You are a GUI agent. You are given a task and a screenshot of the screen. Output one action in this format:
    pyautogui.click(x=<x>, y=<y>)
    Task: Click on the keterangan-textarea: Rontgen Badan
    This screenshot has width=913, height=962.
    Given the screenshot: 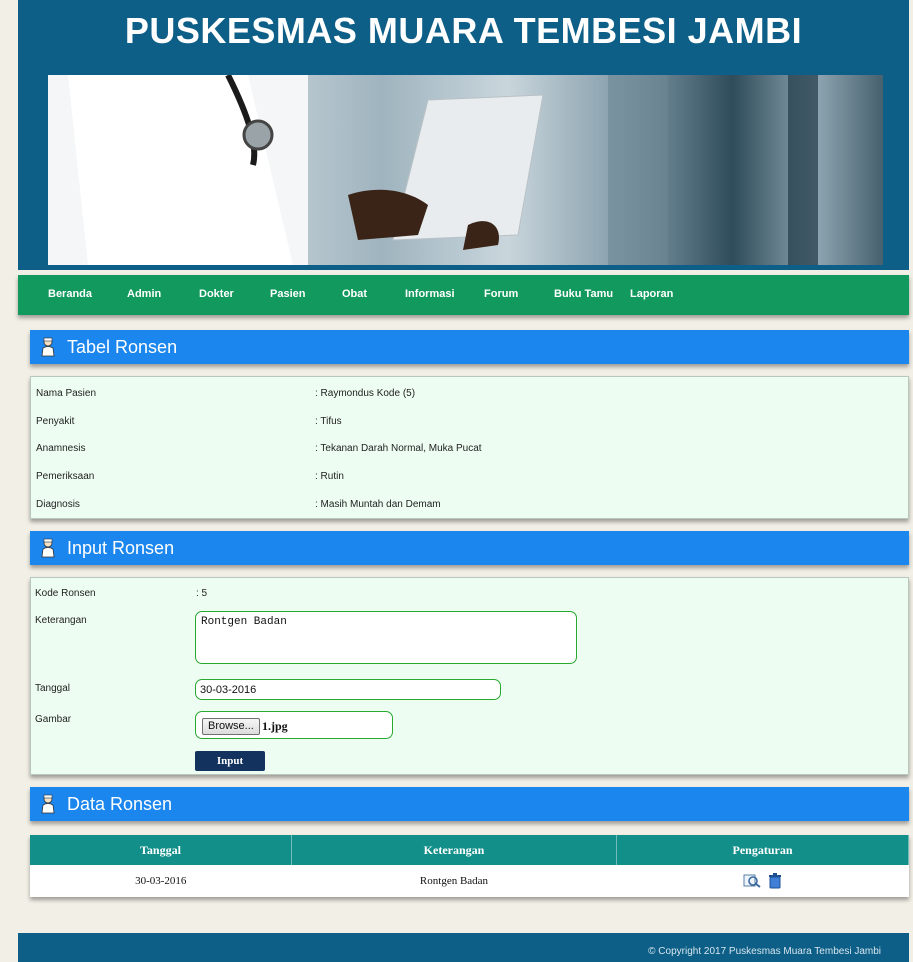 What is the action you would take?
    pyautogui.click(x=386, y=637)
    